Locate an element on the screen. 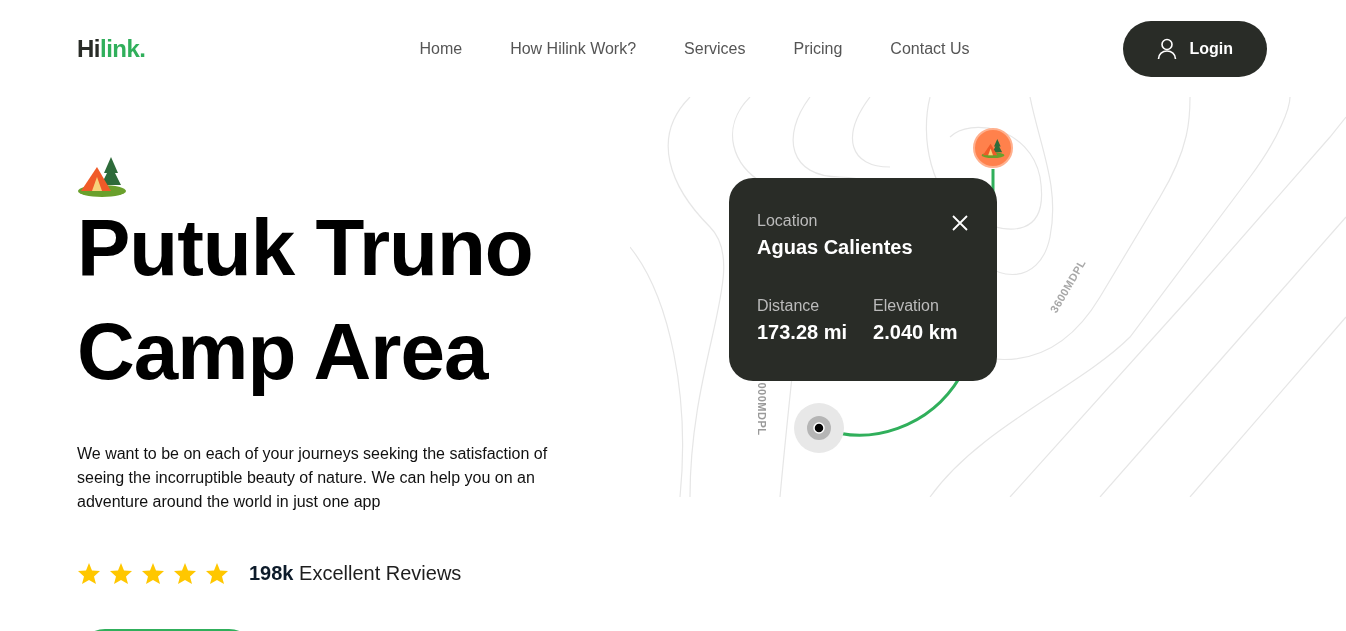 Image resolution: width=1346 pixels, height=631 pixels. stat-value: 2.040 km is located at coordinates (915, 332).